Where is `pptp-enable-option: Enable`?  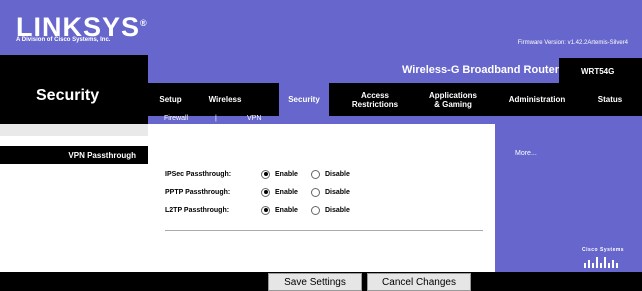 pptp-enable-option: Enable is located at coordinates (286, 192).